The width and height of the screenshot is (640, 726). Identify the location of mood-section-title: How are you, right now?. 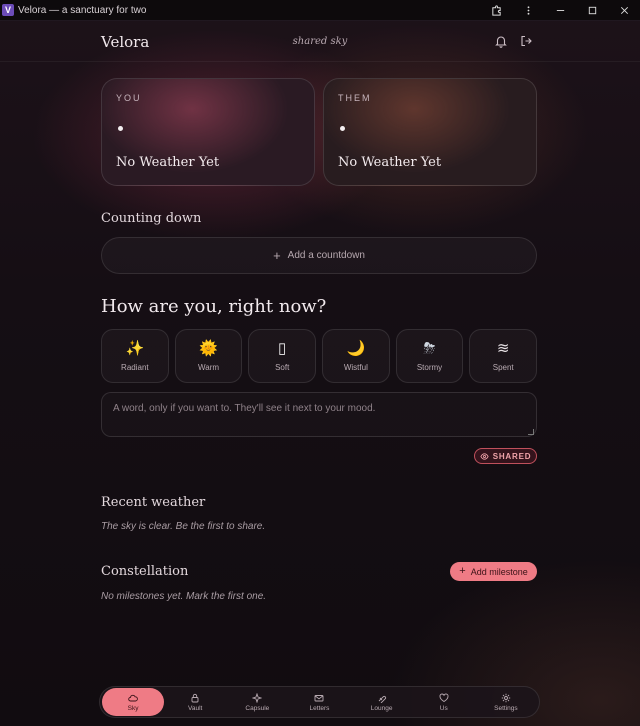
(214, 306).